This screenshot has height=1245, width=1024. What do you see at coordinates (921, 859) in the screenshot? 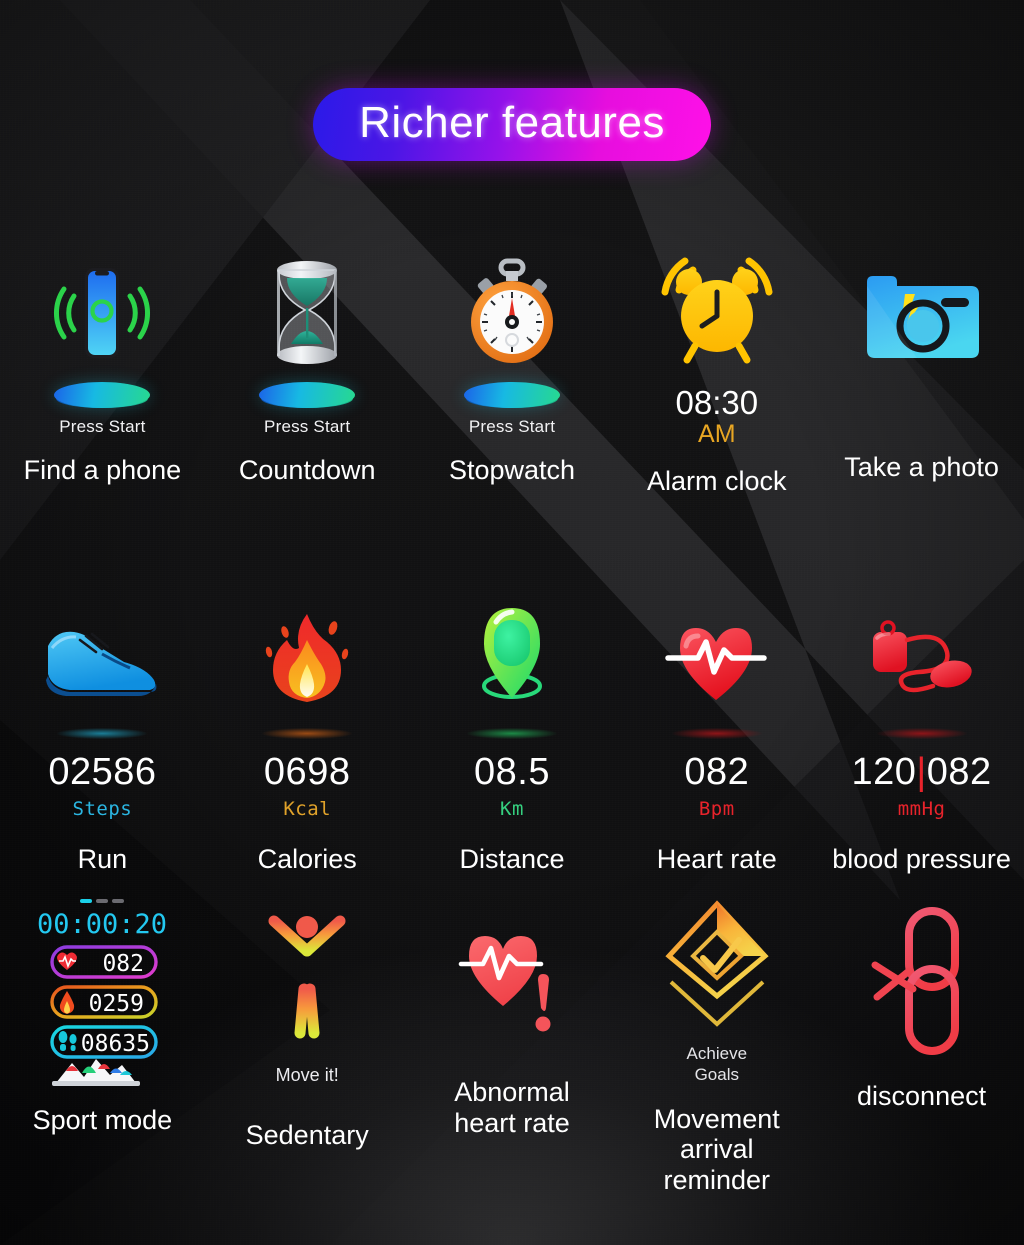
I see `feature-label: blood pressure` at bounding box center [921, 859].